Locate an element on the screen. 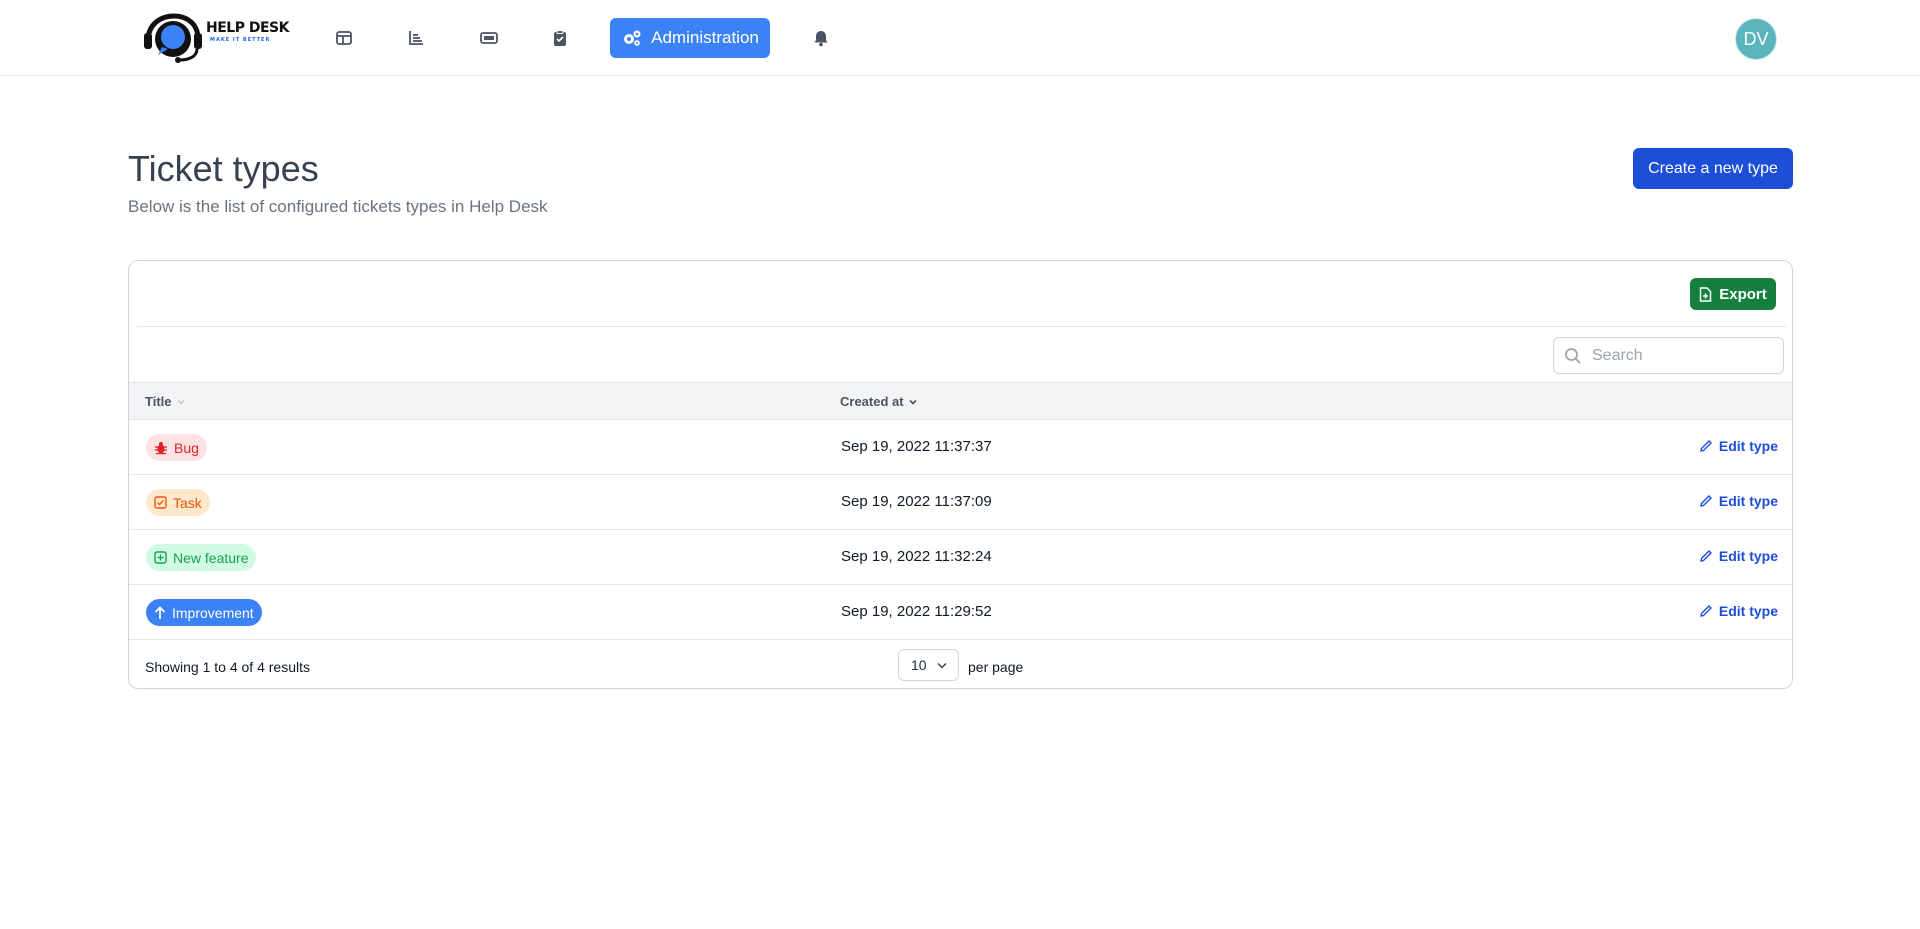 The height and width of the screenshot is (929, 1920). nav-tickets-icon is located at coordinates (489, 38).